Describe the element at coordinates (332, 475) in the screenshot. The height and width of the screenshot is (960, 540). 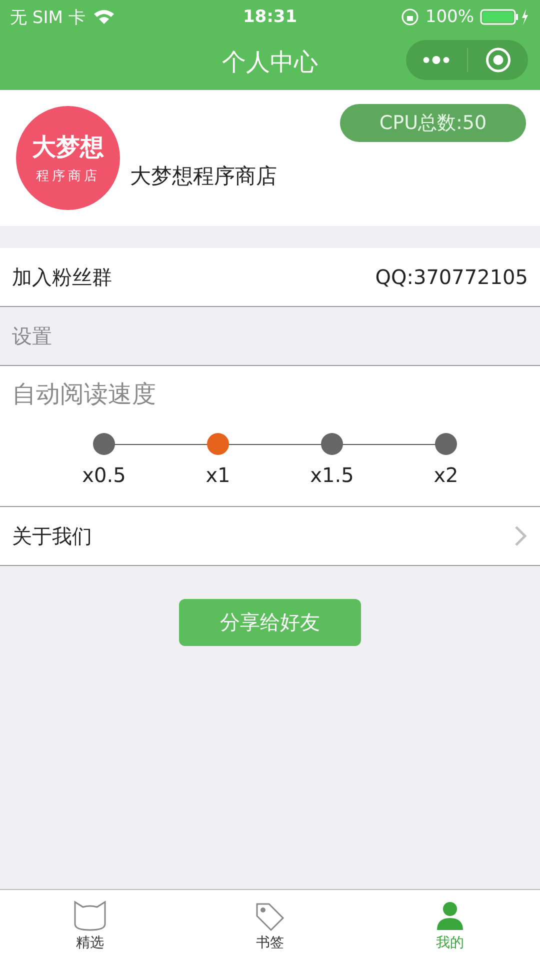
I see `speed-label: x1.5` at that location.